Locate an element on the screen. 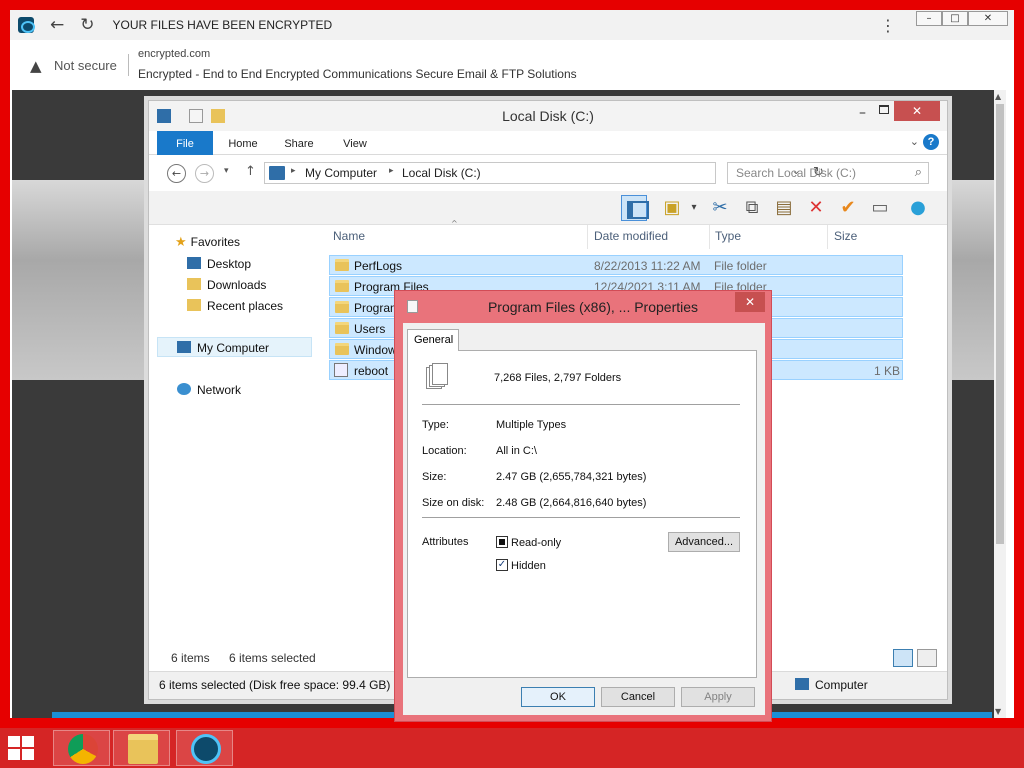 The height and width of the screenshot is (768, 1024). nav-label: Recent places is located at coordinates (245, 306).